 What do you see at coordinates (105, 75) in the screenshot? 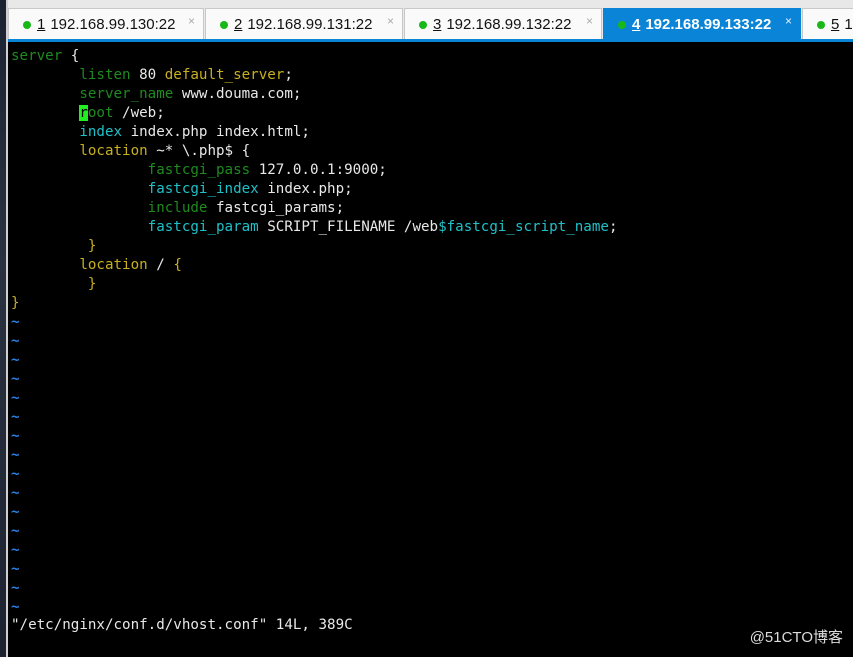
I see `code-token: listen` at bounding box center [105, 75].